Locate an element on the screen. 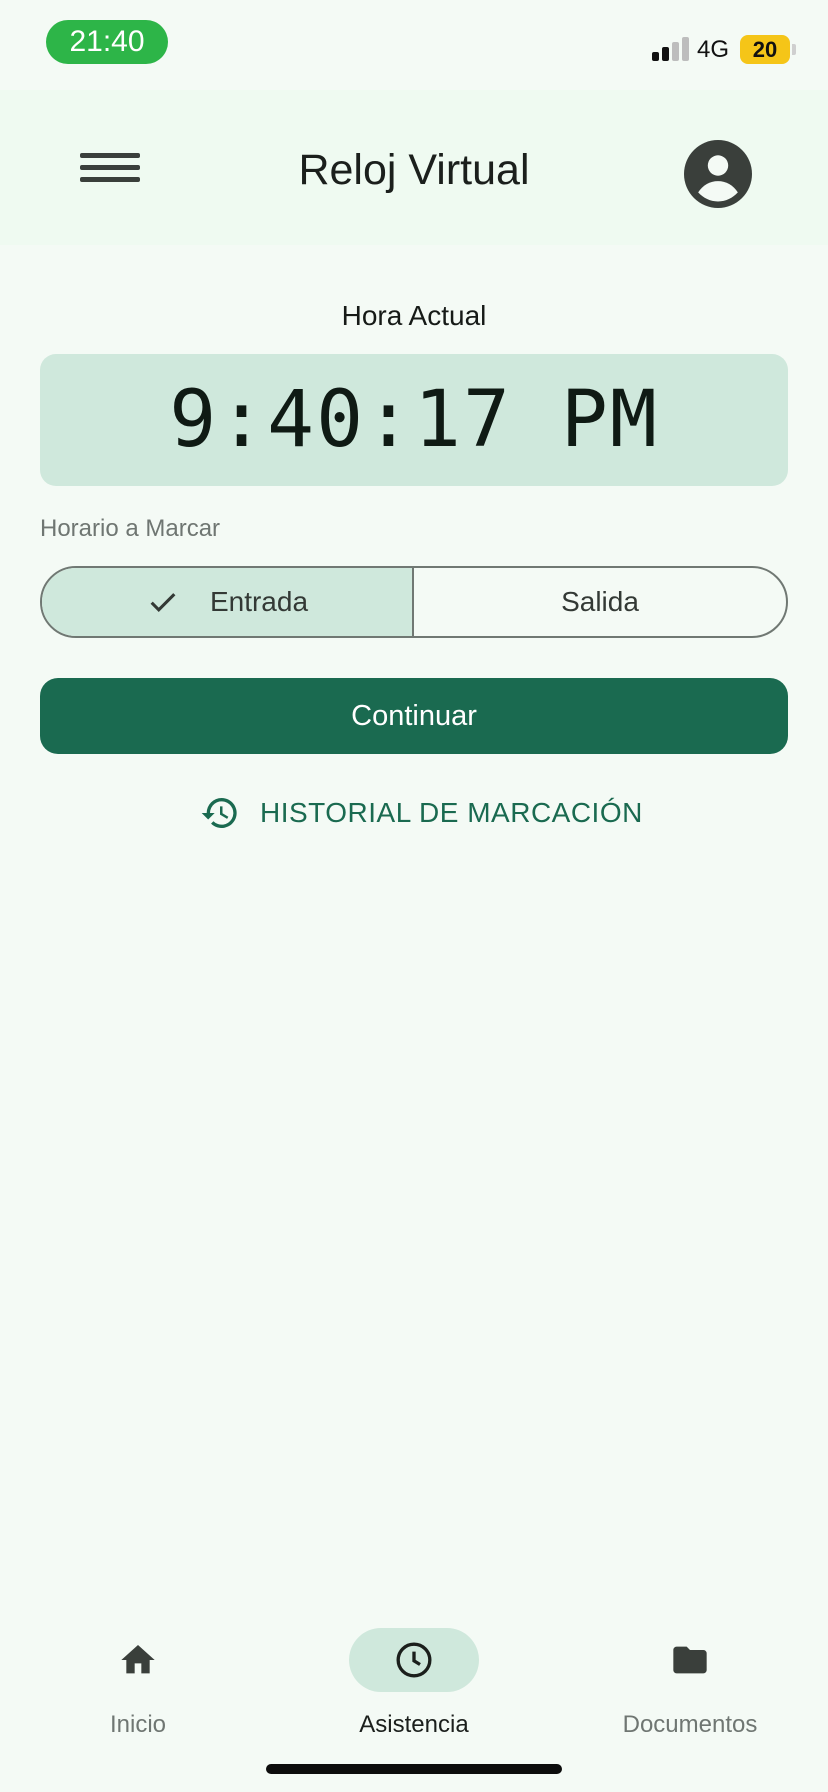 The height and width of the screenshot is (1792, 828). network-type: 4G is located at coordinates (713, 49).